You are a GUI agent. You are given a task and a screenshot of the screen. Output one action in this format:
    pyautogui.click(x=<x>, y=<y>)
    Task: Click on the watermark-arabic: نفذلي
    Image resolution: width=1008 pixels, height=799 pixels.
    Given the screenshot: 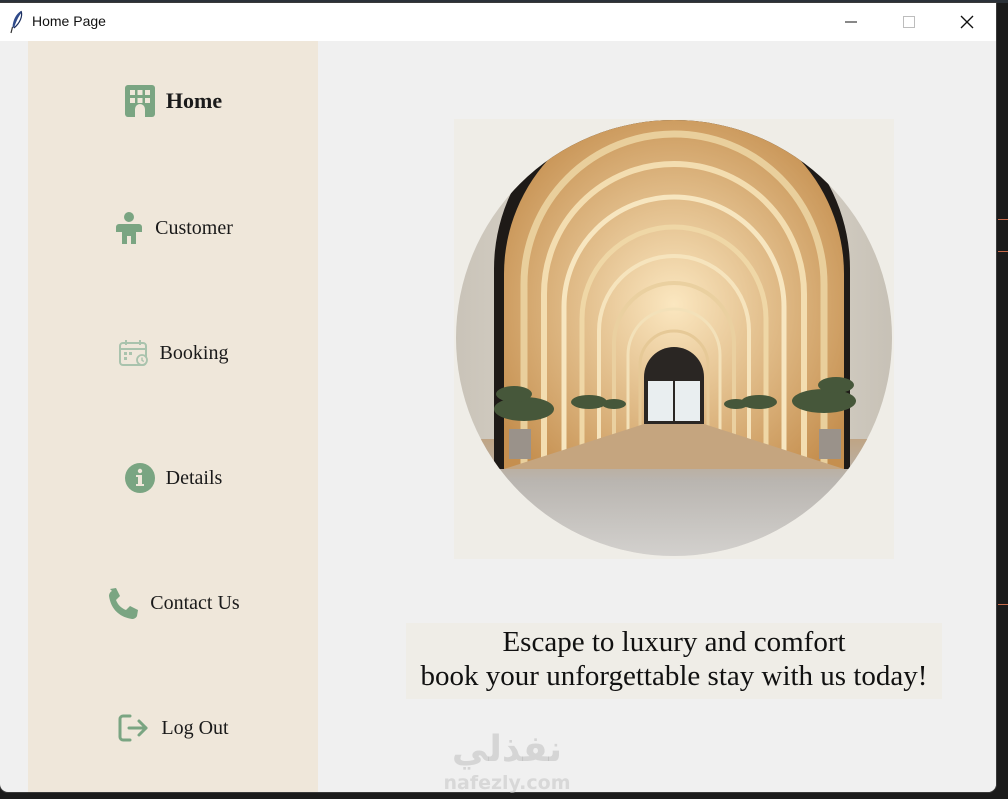 What is the action you would take?
    pyautogui.click(x=507, y=749)
    